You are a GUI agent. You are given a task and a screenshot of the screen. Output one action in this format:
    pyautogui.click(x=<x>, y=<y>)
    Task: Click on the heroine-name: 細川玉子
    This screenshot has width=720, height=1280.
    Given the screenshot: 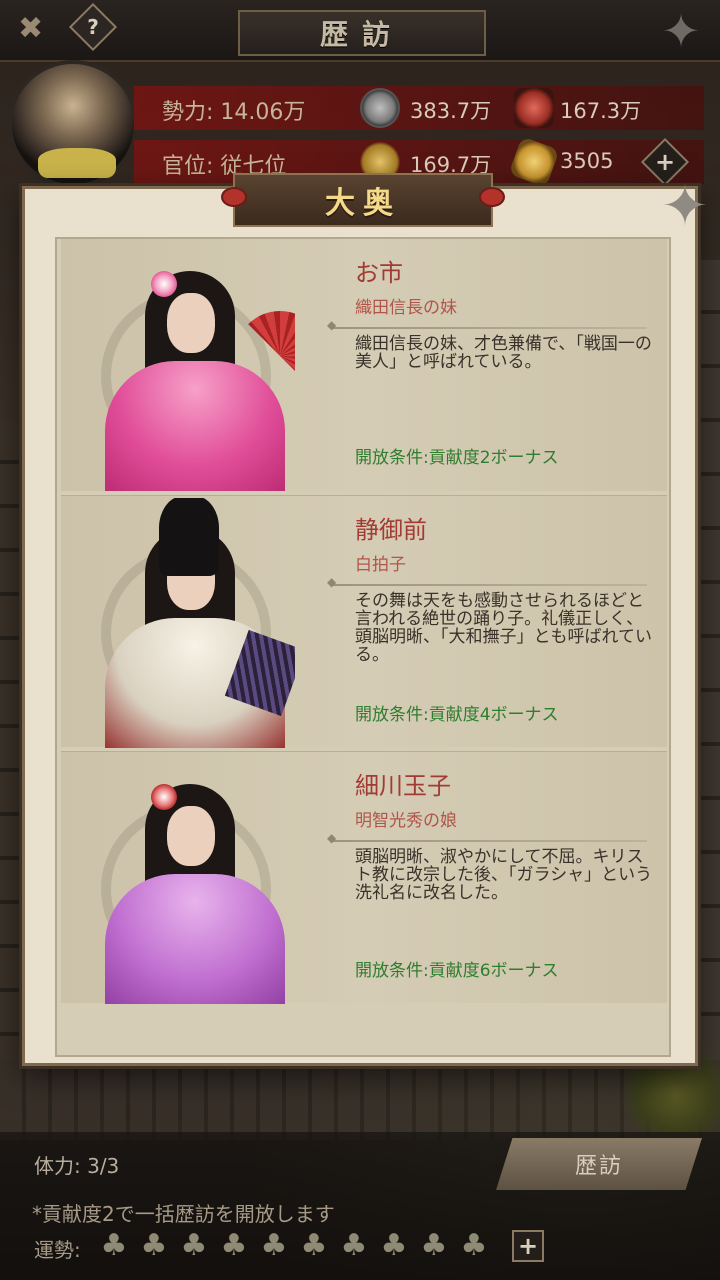 What is the action you would take?
    pyautogui.click(x=403, y=786)
    